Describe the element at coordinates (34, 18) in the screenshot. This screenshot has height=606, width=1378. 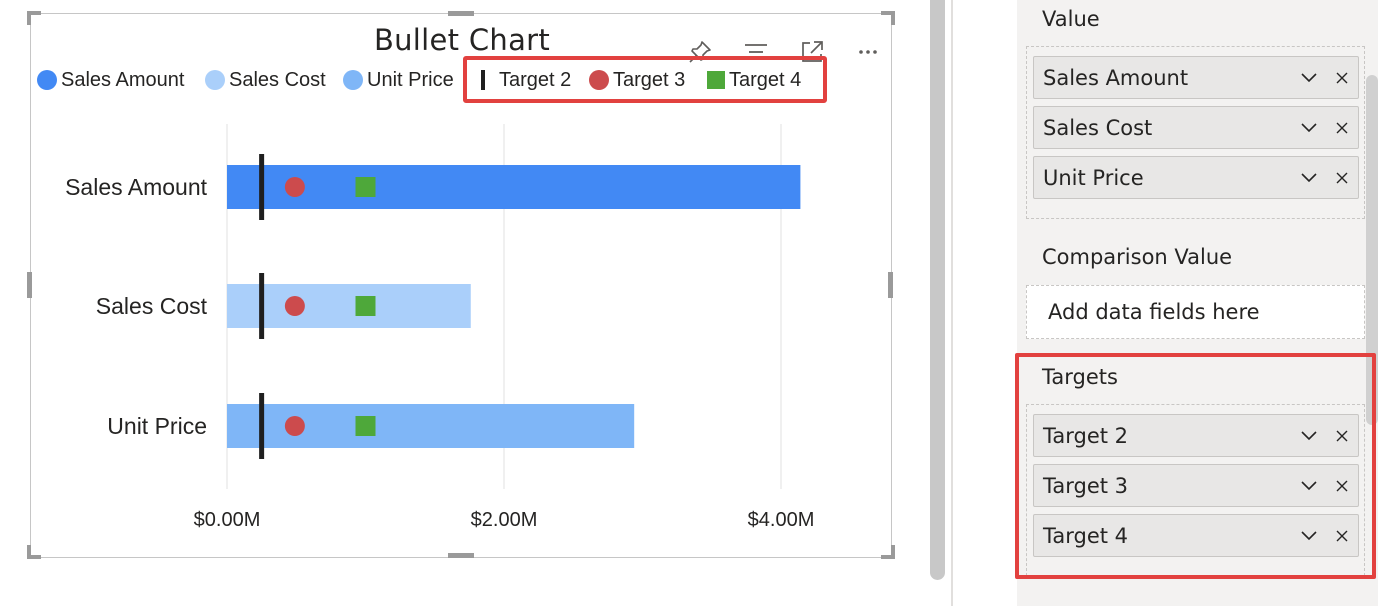
I see `resize-handle-top-left` at that location.